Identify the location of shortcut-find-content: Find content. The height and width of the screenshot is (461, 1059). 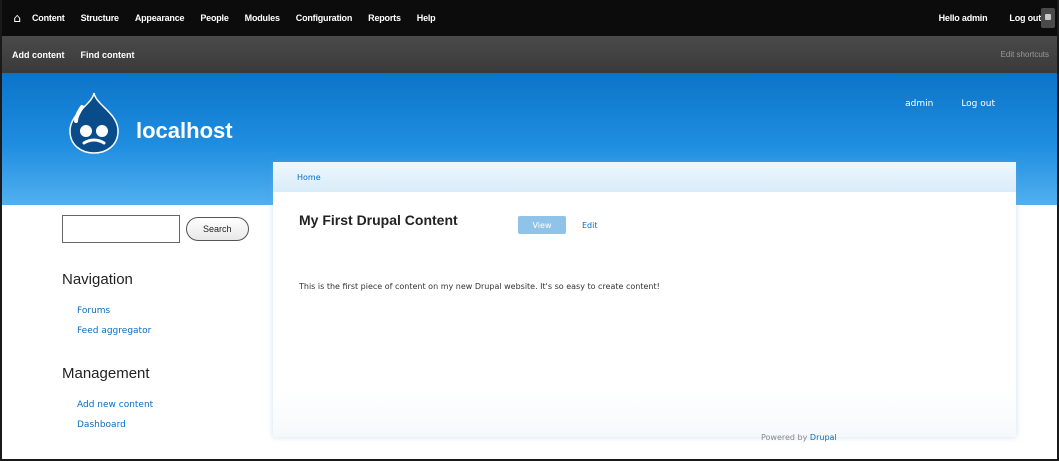
(108, 55).